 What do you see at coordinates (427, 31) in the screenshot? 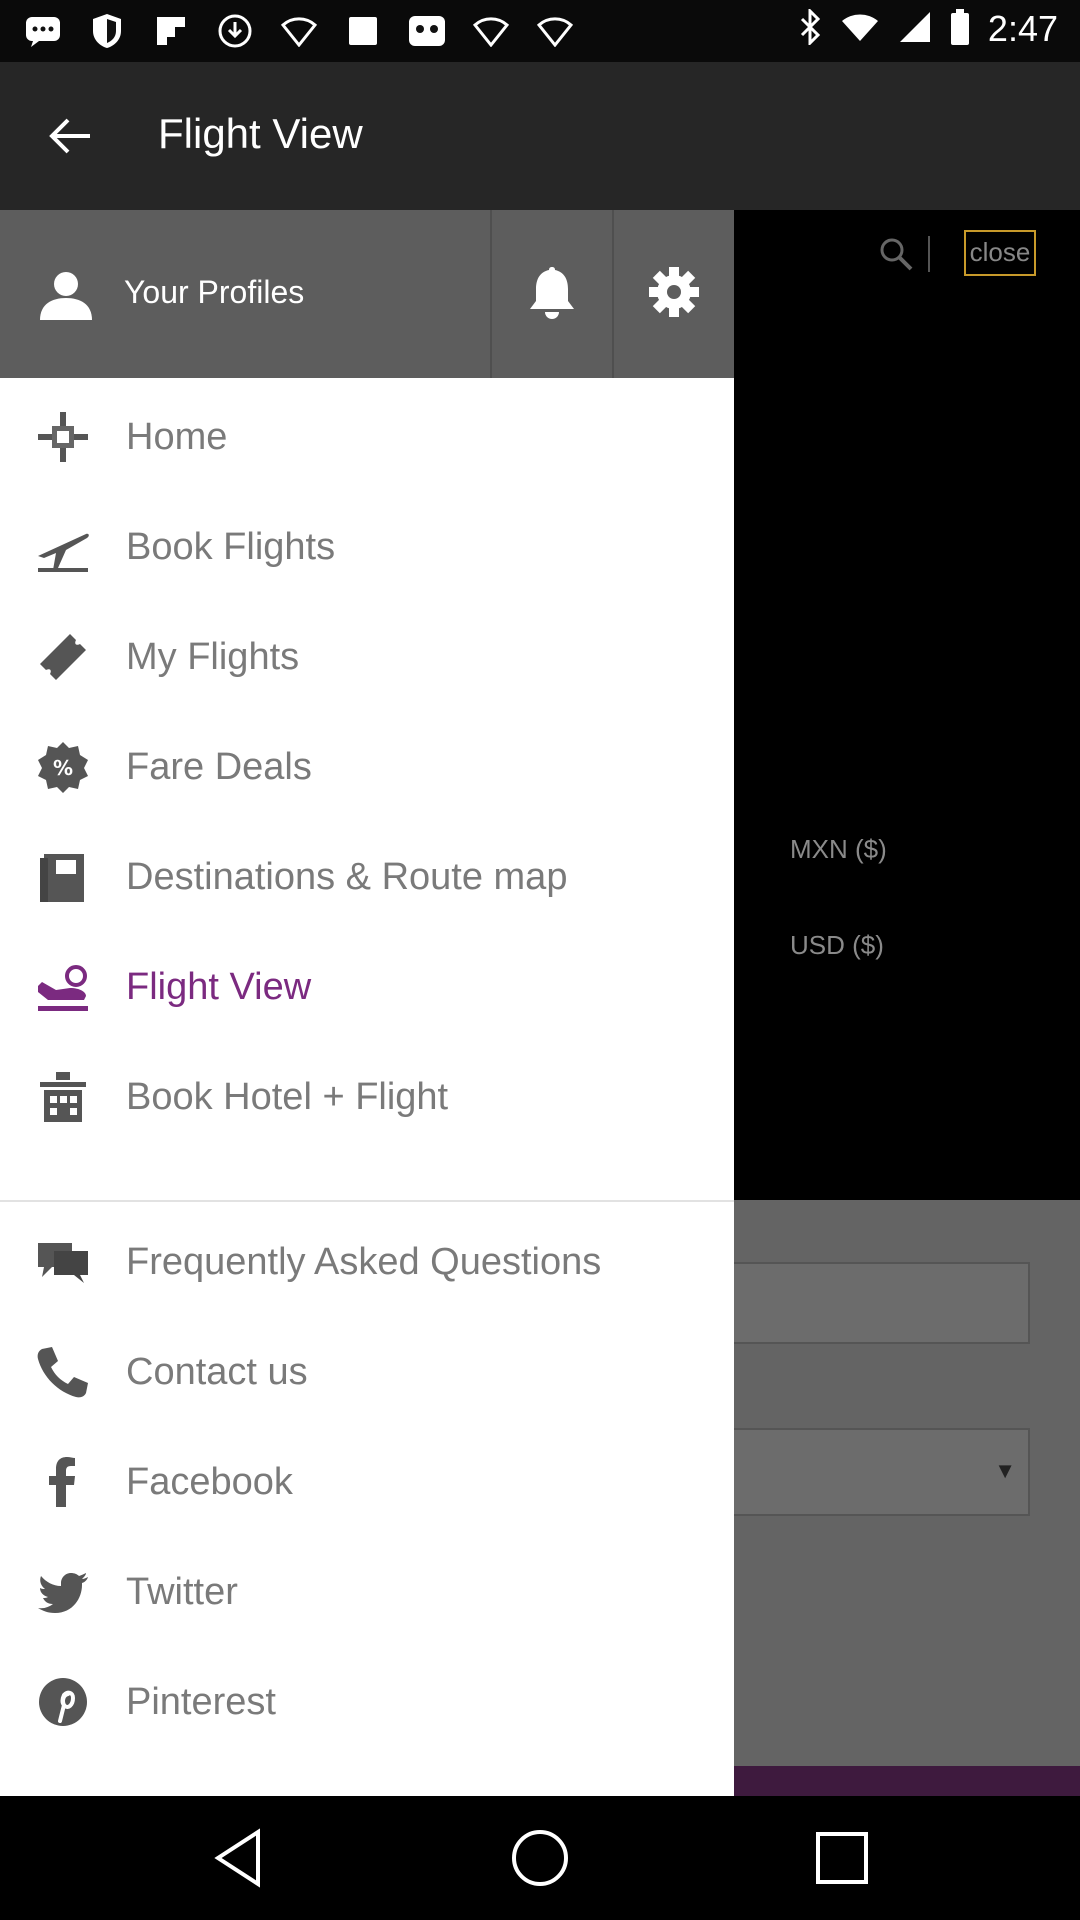
I see `gallery-icon` at bounding box center [427, 31].